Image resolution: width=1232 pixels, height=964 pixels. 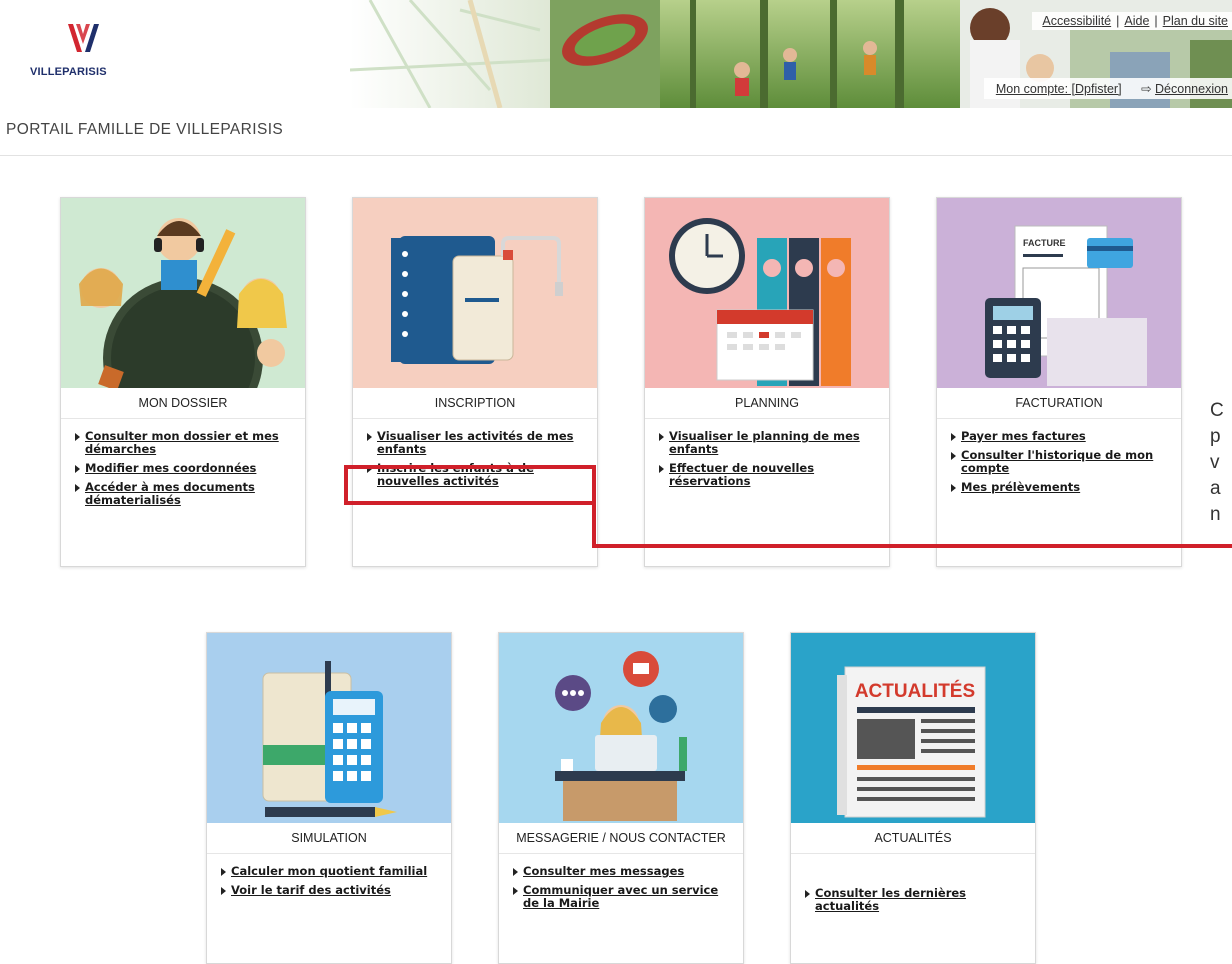 I want to click on logout-group: ⇨ Déconnexion, so click(x=1184, y=89).